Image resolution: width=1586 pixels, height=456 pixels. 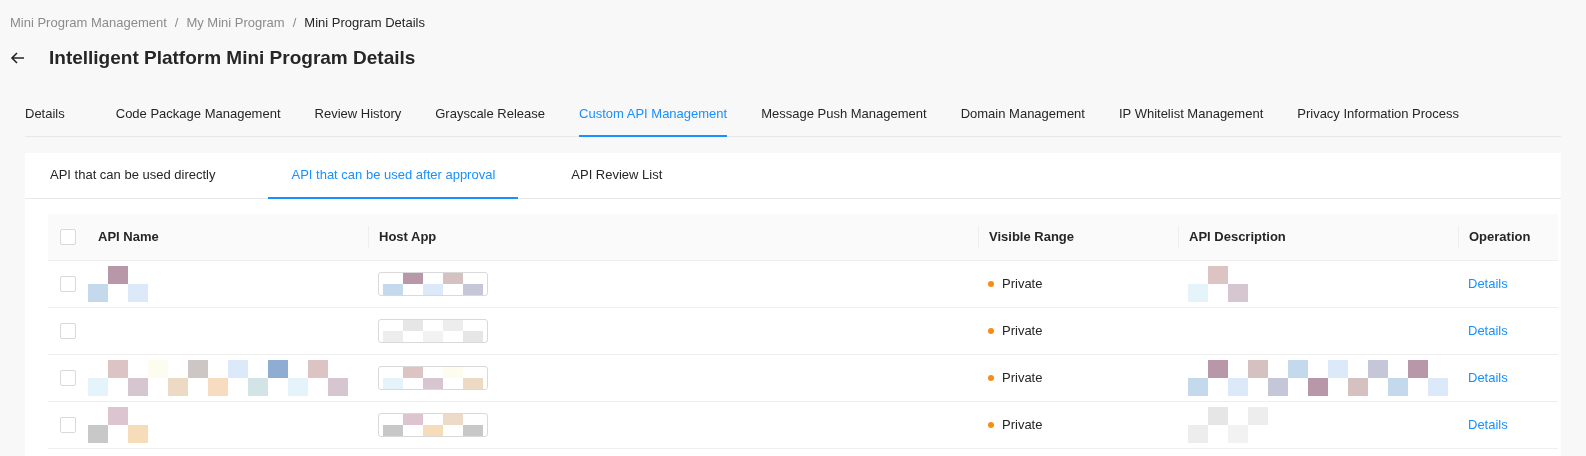 What do you see at coordinates (128, 237) in the screenshot?
I see `column-header: API Name` at bounding box center [128, 237].